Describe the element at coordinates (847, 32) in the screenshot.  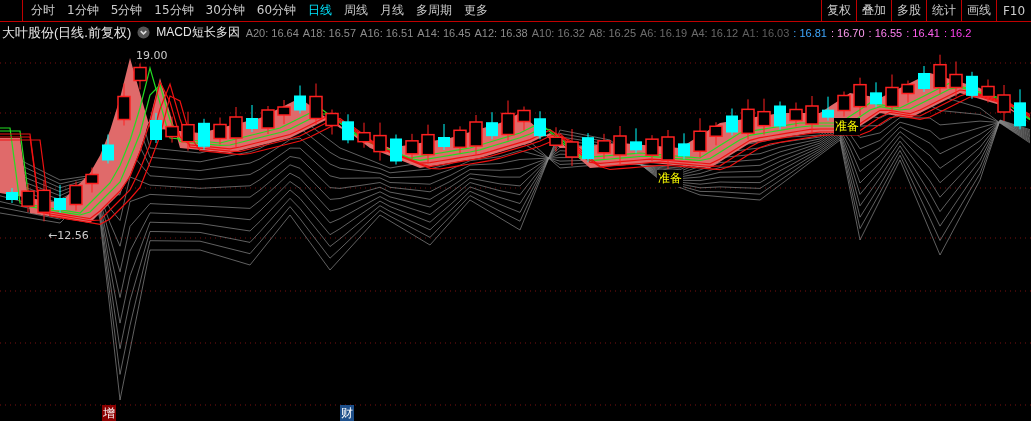
I see `indicator-value: : 16.70` at that location.